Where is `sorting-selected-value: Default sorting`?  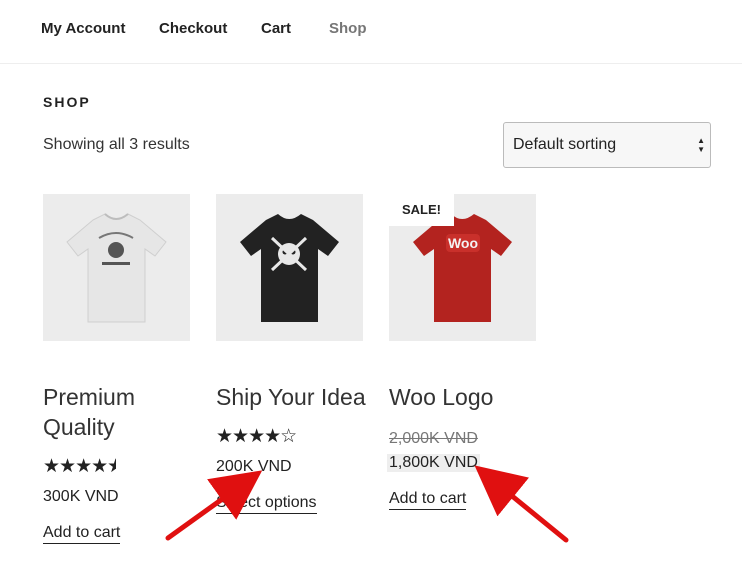 sorting-selected-value: Default sorting is located at coordinates (565, 144).